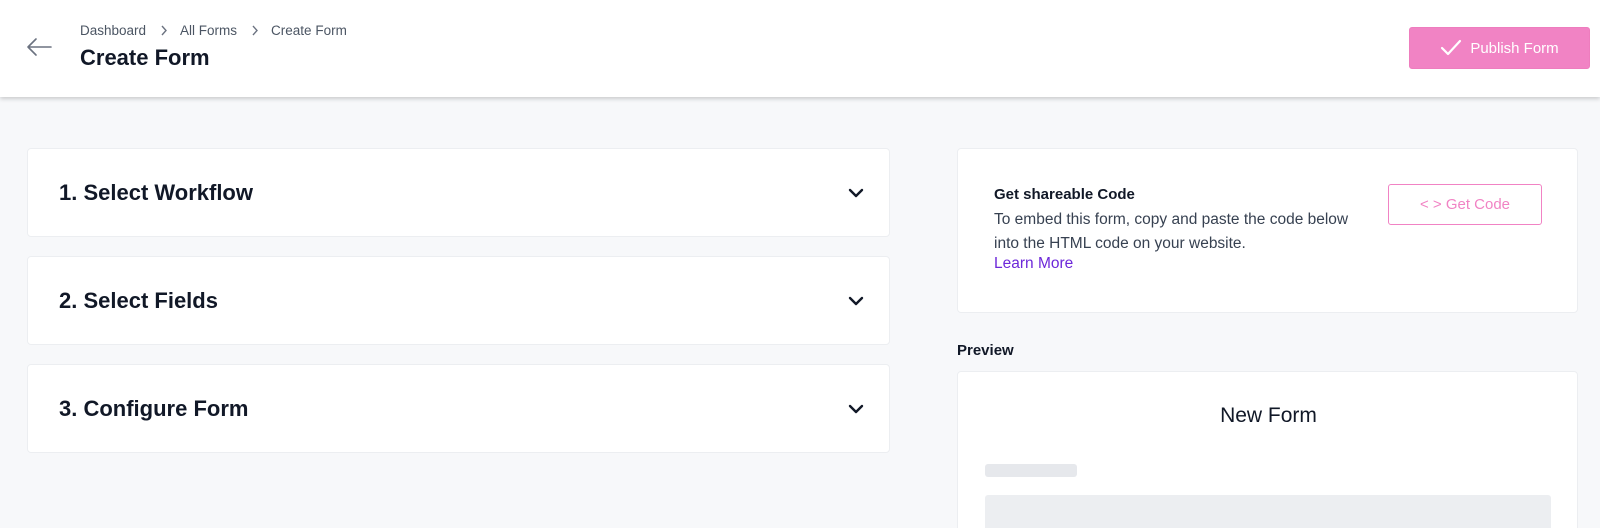 The height and width of the screenshot is (528, 1600). Describe the element at coordinates (138, 300) in the screenshot. I see `section-title: 2. Select Fields` at that location.